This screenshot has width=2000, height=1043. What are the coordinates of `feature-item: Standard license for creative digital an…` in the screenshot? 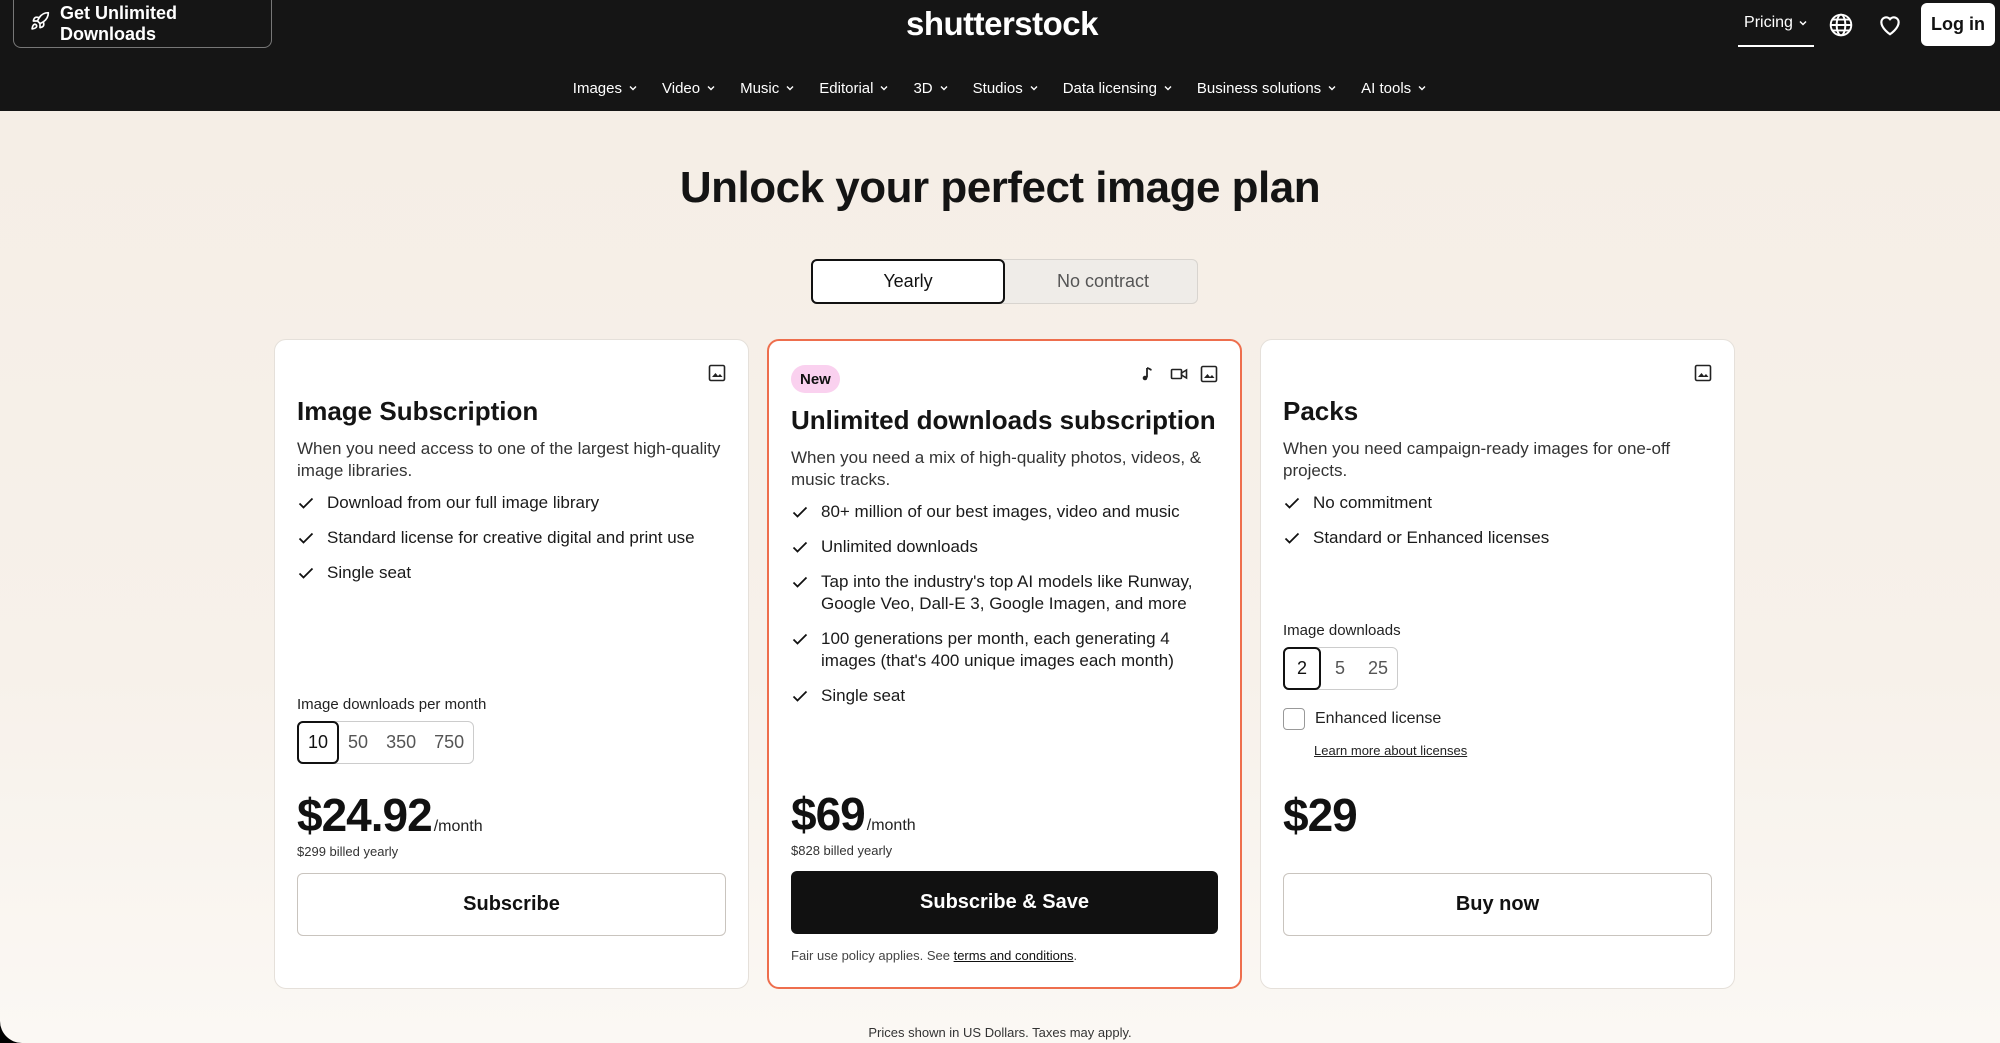 It's located at (511, 538).